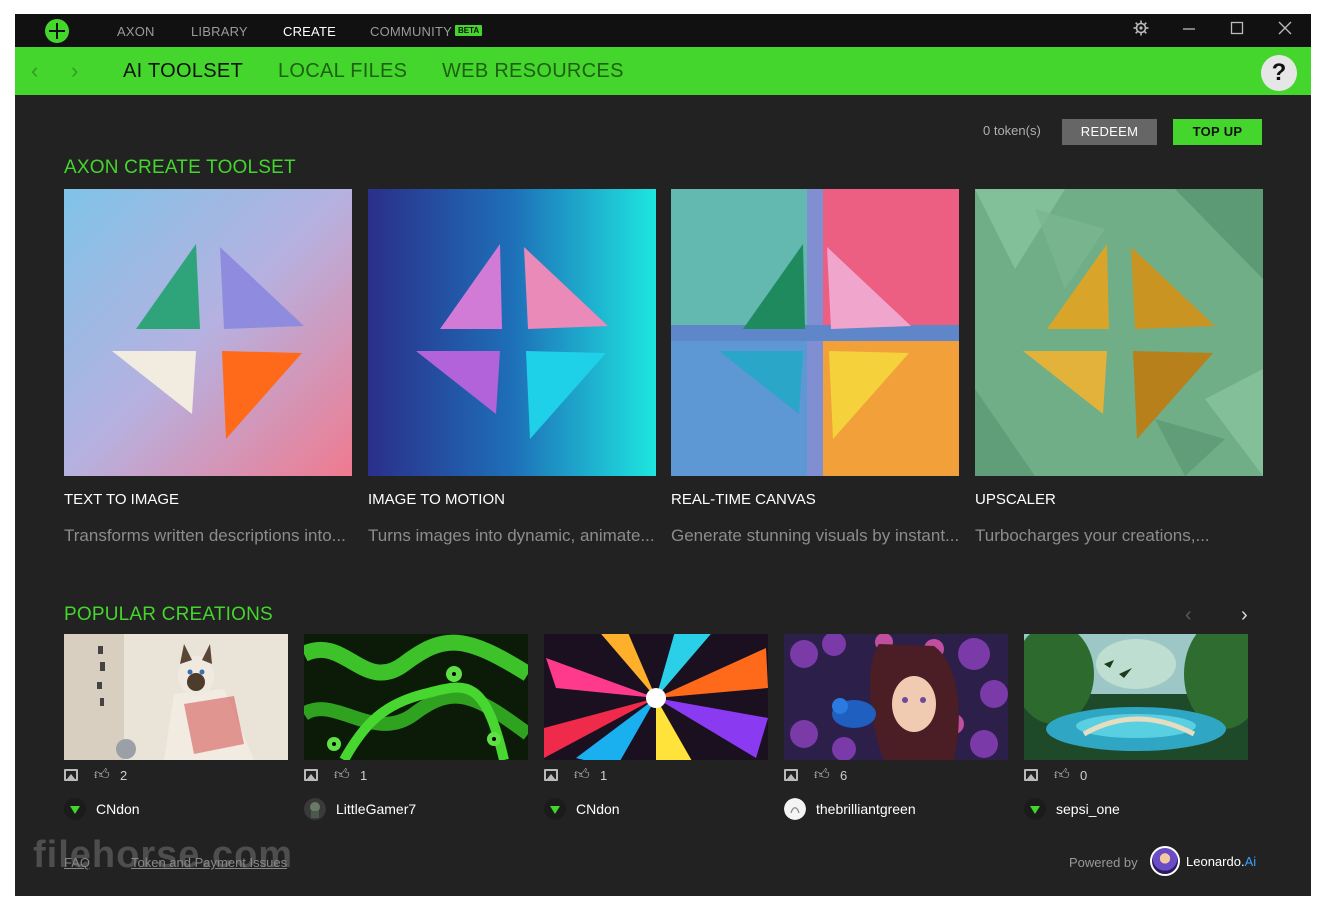  What do you see at coordinates (1285, 30) in the screenshot?
I see `close-icon` at bounding box center [1285, 30].